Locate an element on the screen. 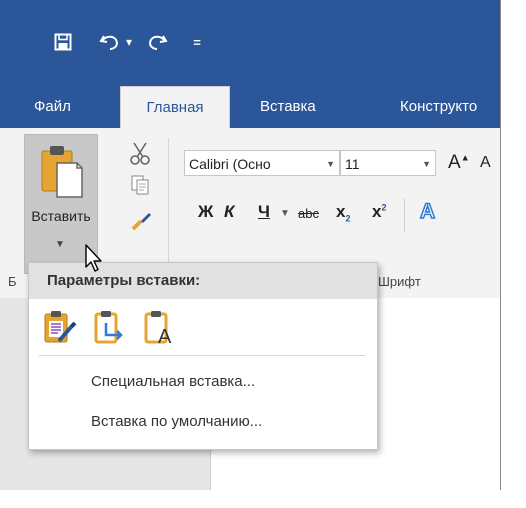  grow-font-label: A is located at coordinates (454, 162).